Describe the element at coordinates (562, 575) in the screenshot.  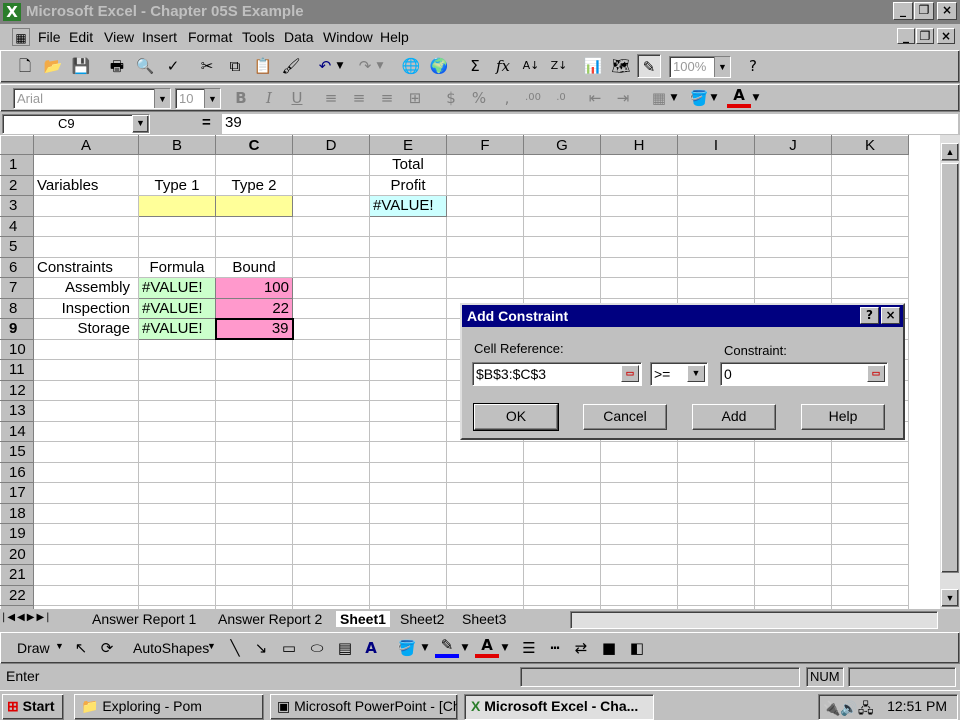
I see `cell-g21` at that location.